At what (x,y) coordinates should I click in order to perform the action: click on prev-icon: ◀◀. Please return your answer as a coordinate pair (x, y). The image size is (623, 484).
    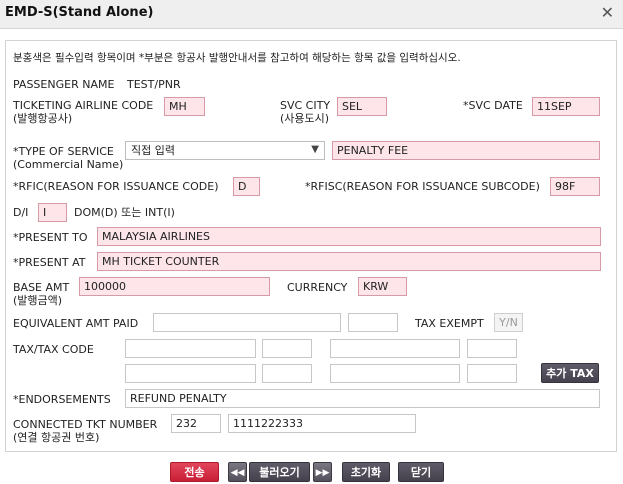
    Looking at the image, I should click on (237, 472).